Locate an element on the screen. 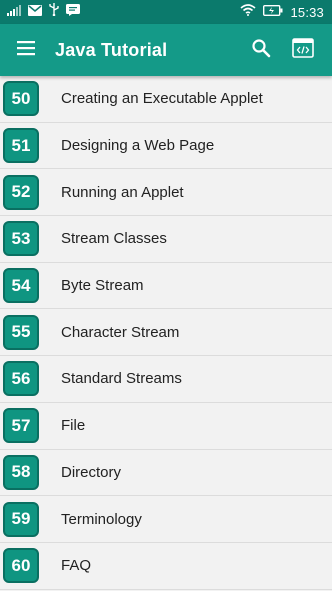 The width and height of the screenshot is (332, 591). topic-number-badge: 52 is located at coordinates (21, 192).